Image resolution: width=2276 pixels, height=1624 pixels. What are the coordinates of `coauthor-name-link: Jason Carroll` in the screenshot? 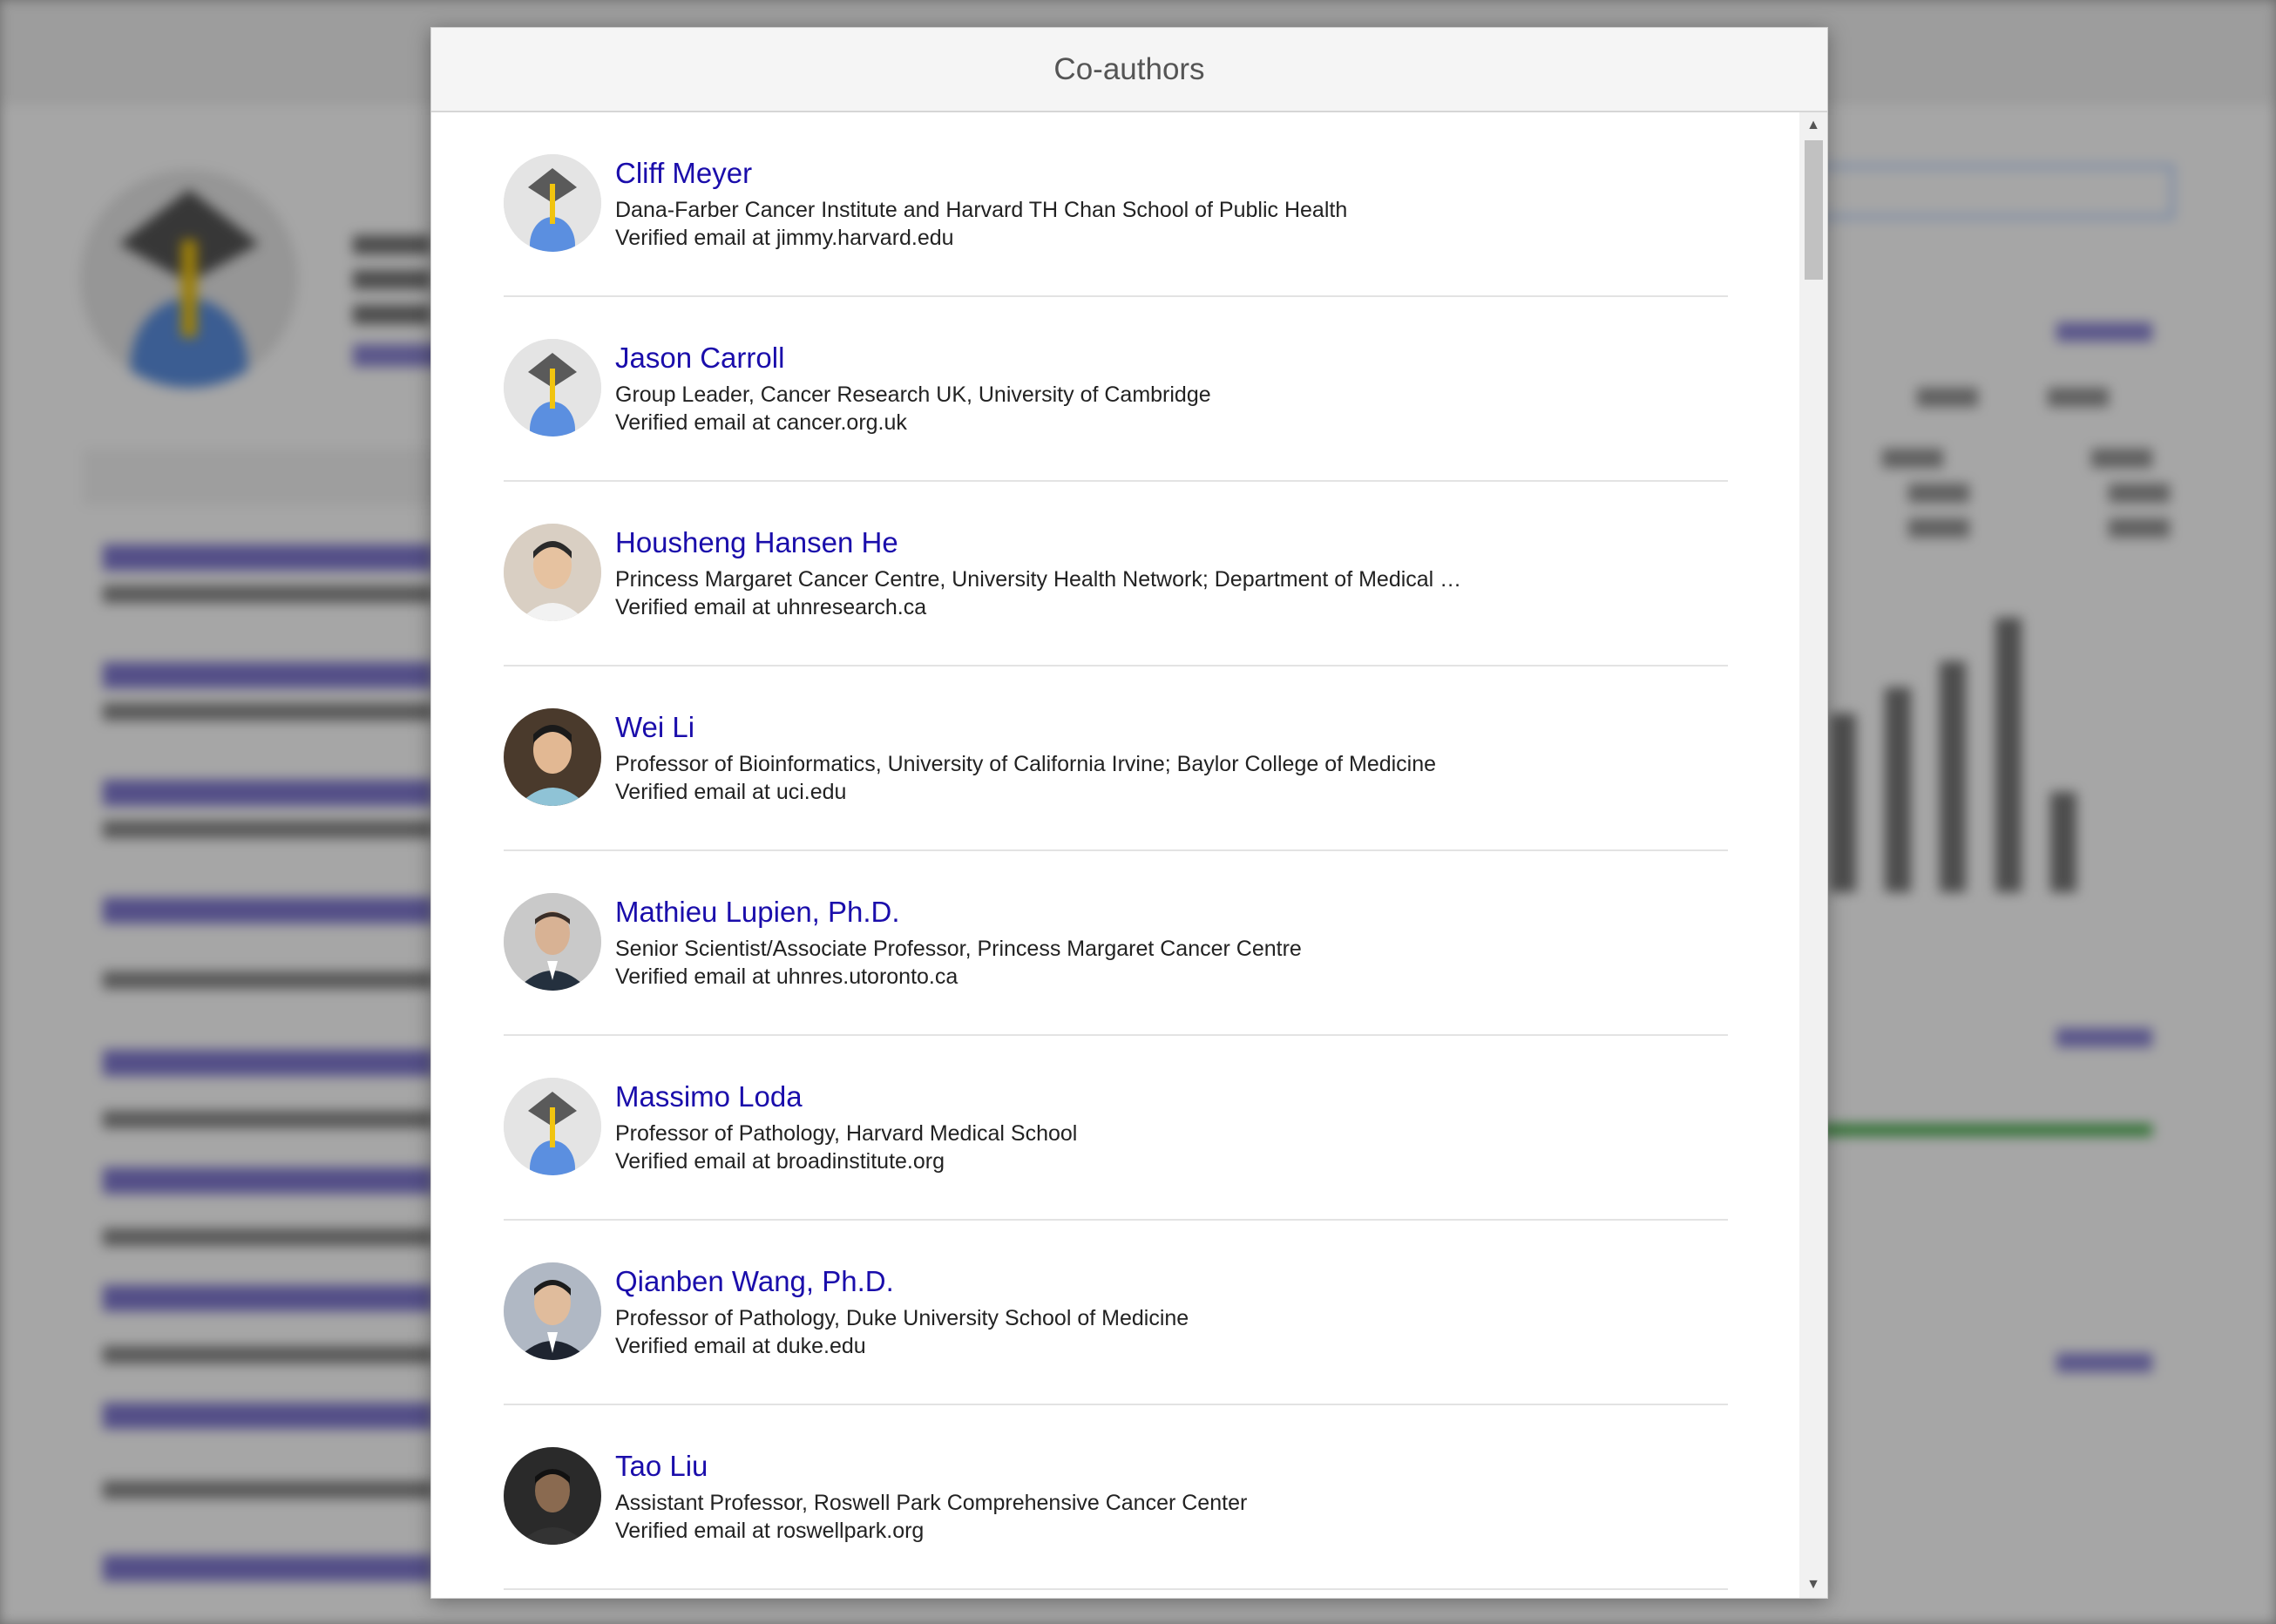 It's located at (913, 358).